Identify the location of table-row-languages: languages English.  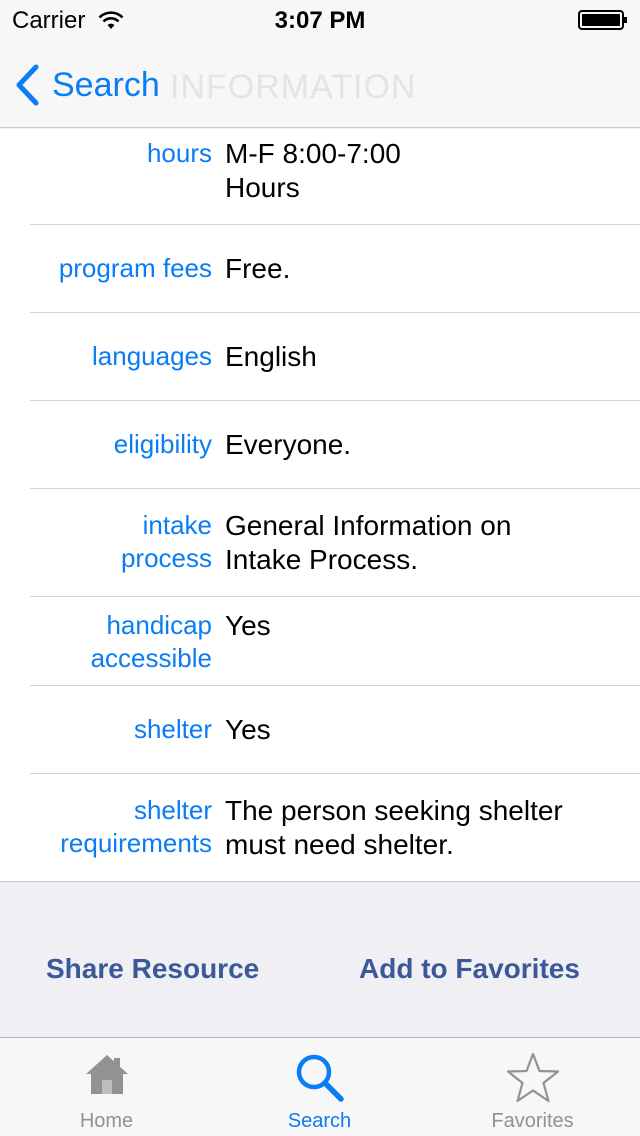
(320, 356).